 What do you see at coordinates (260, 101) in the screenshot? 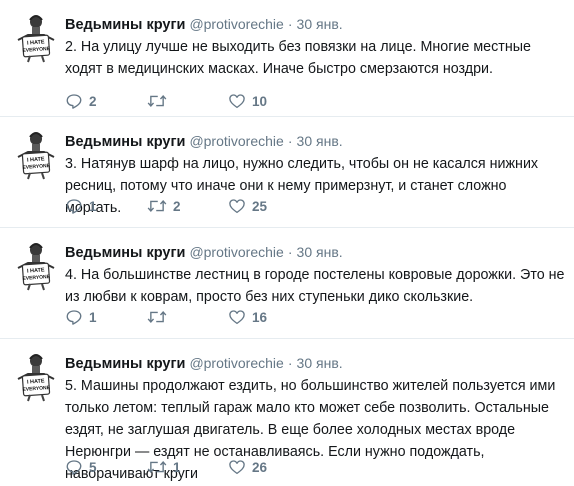
I see `like-count: 10` at bounding box center [260, 101].